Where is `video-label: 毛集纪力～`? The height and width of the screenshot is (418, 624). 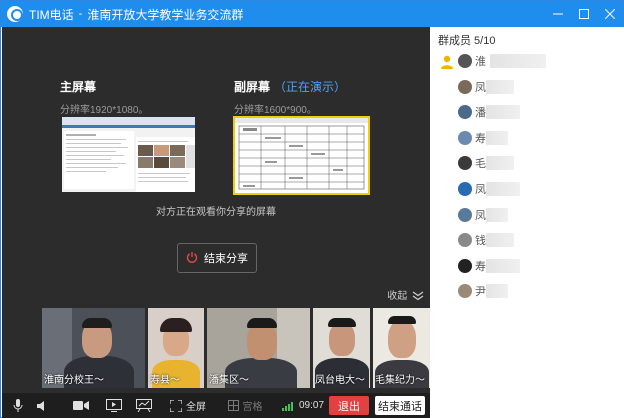 video-label: 毛集纪力～ is located at coordinates (400, 380).